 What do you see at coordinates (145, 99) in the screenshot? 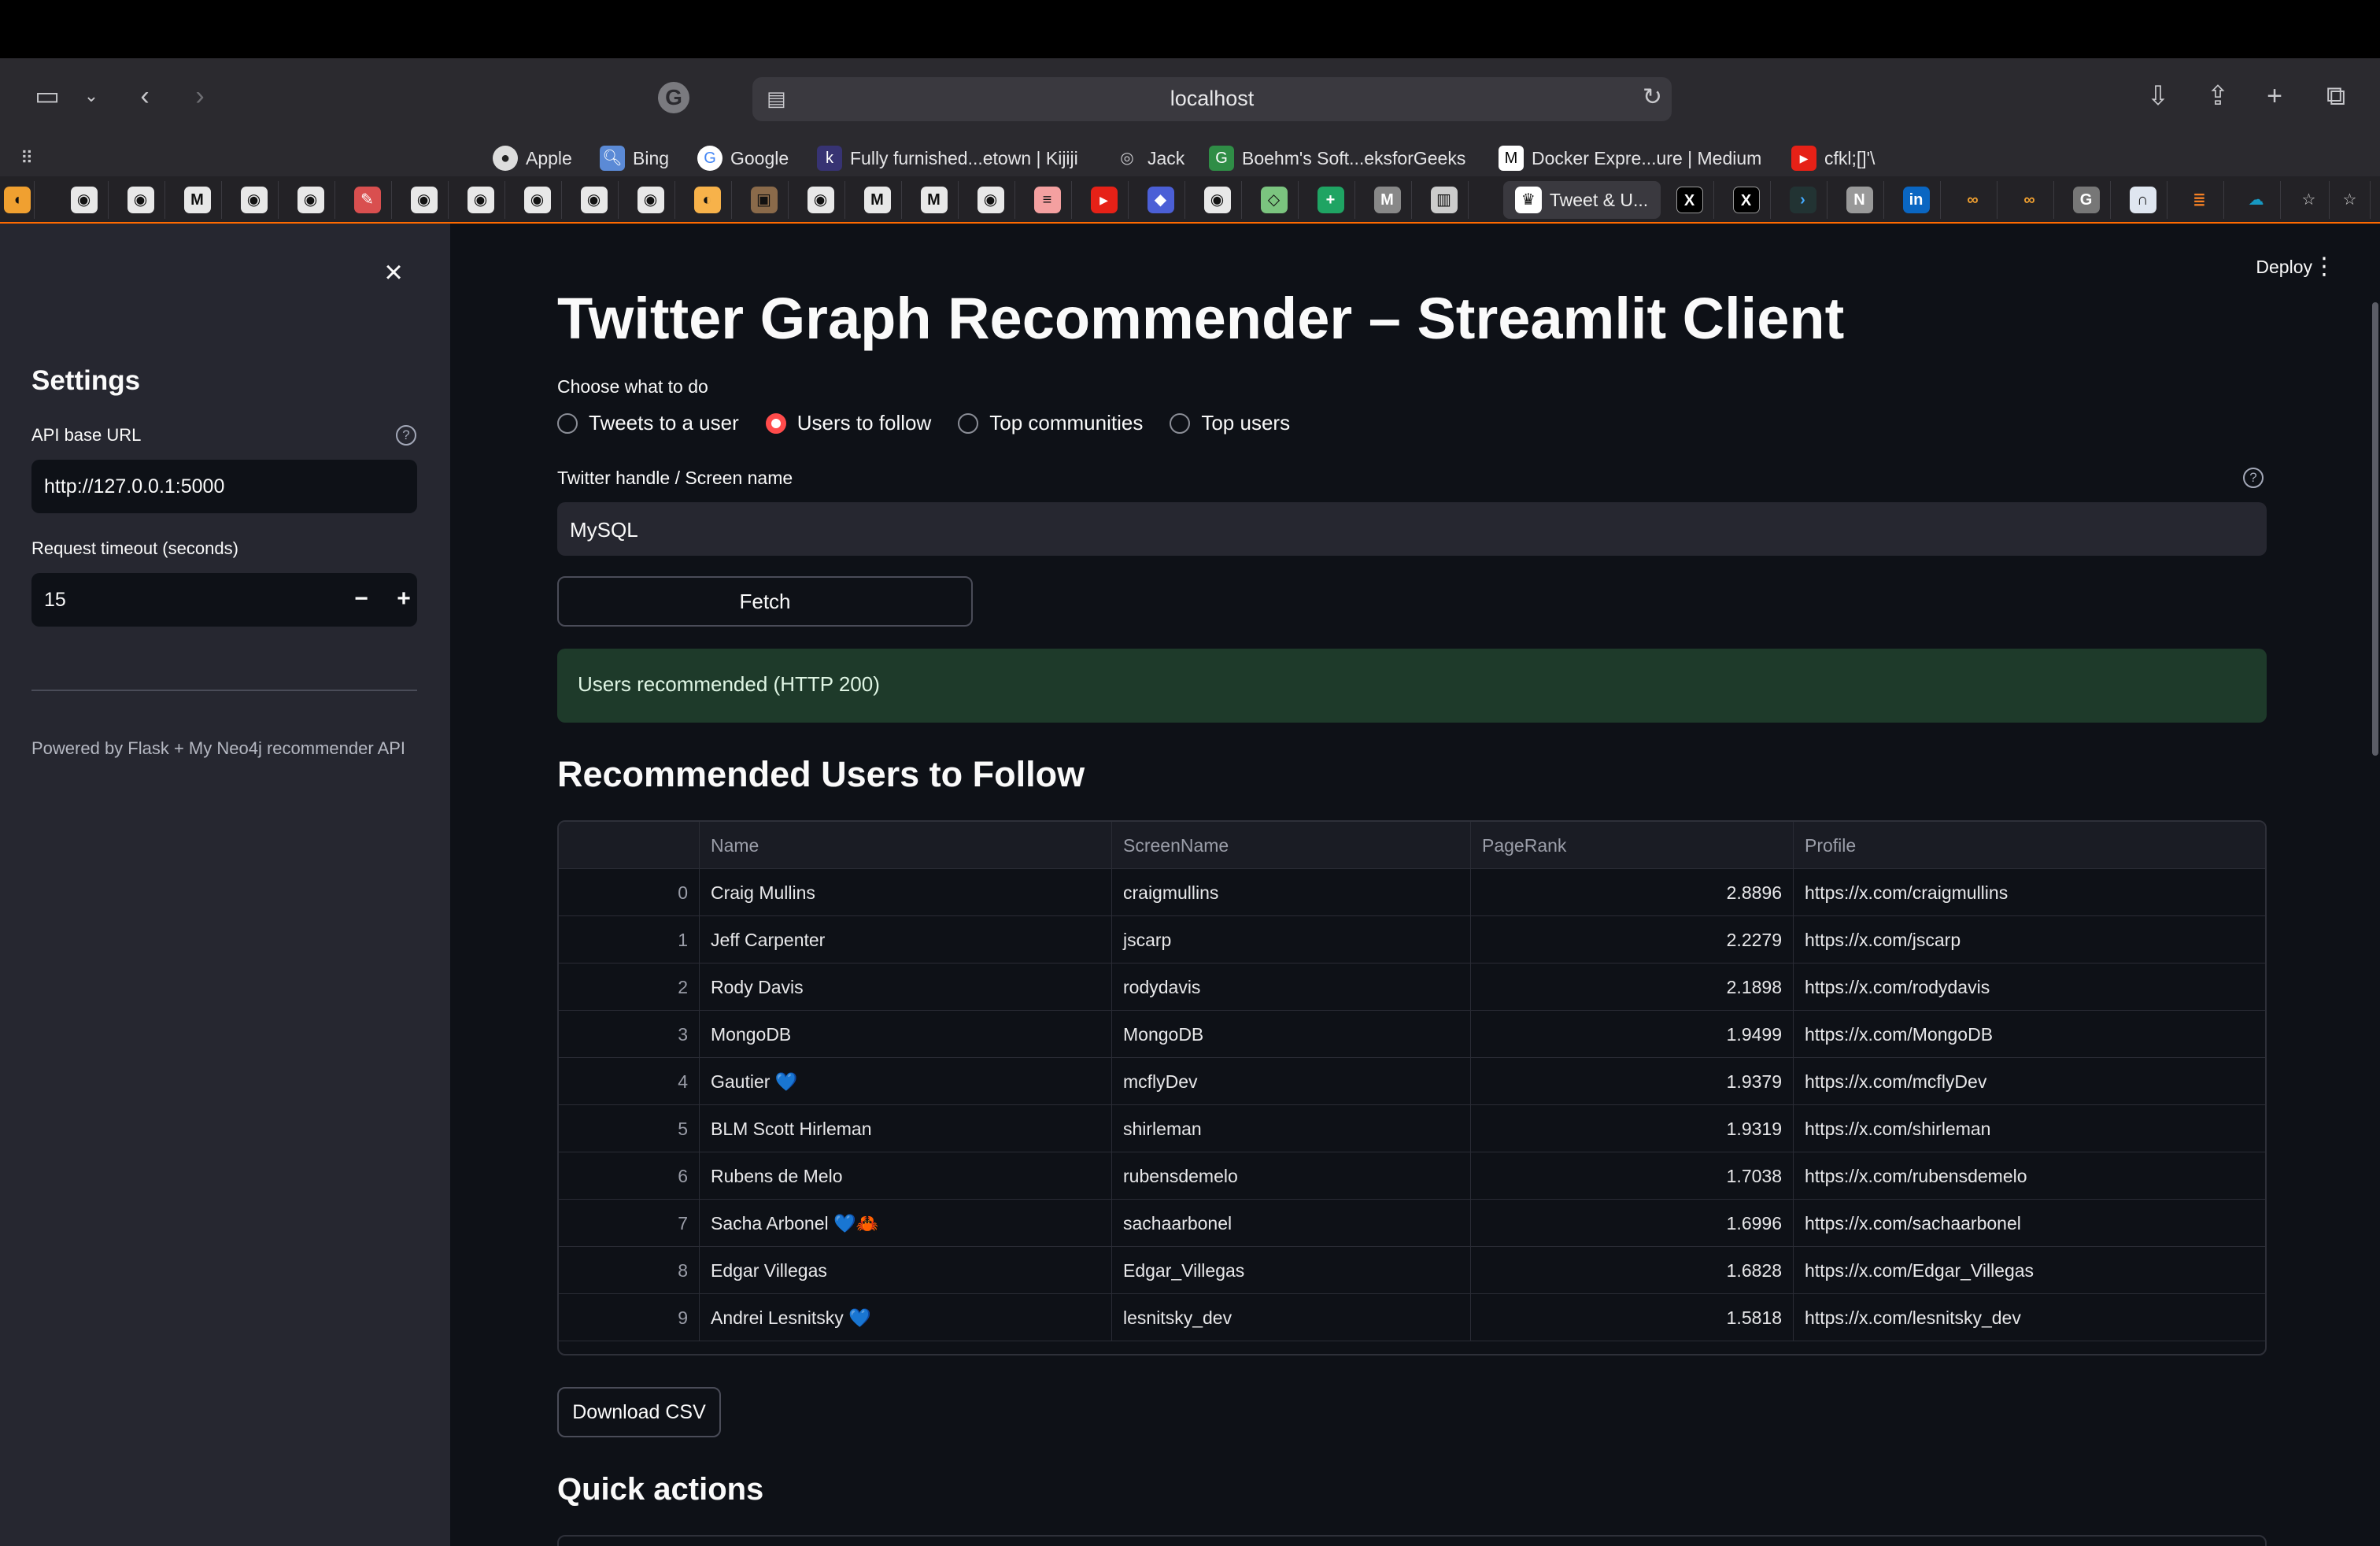
I see `back-icon: ‹` at bounding box center [145, 99].